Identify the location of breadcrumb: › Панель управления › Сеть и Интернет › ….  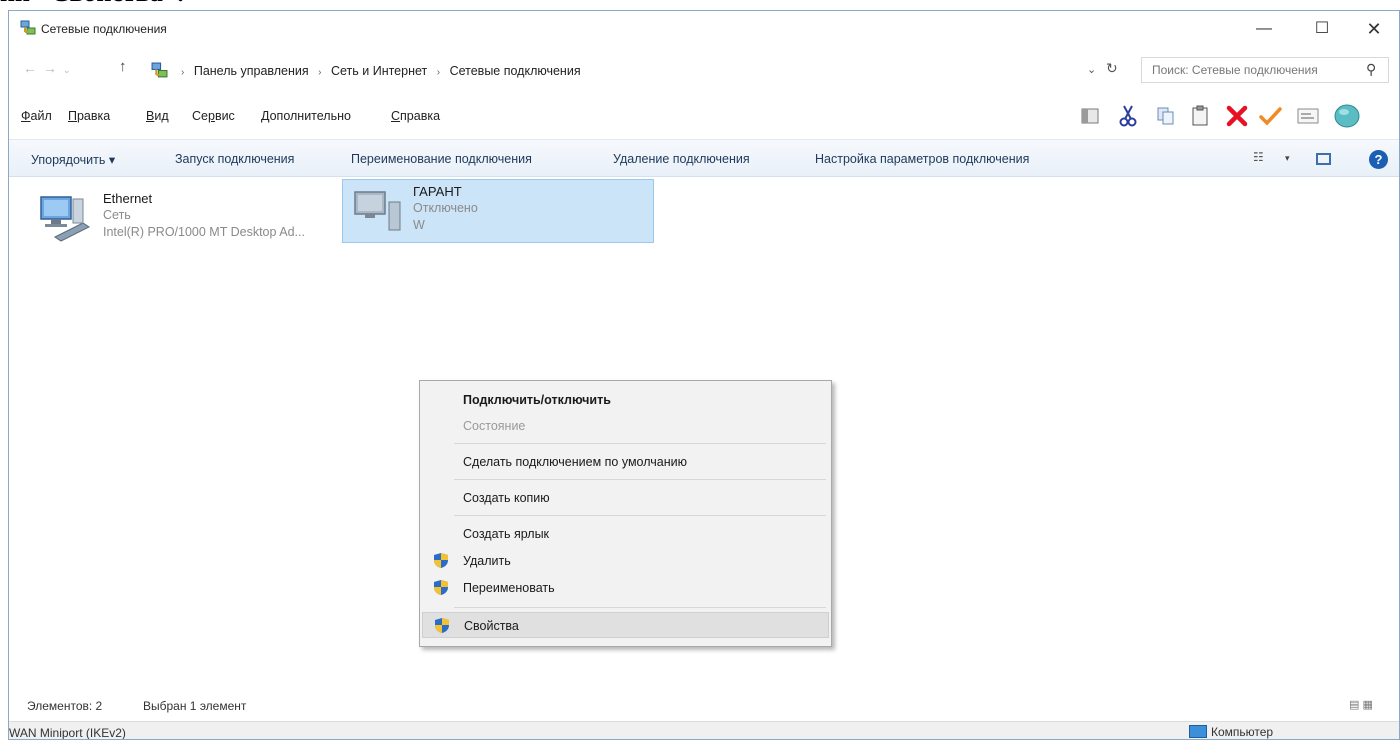
(378, 71).